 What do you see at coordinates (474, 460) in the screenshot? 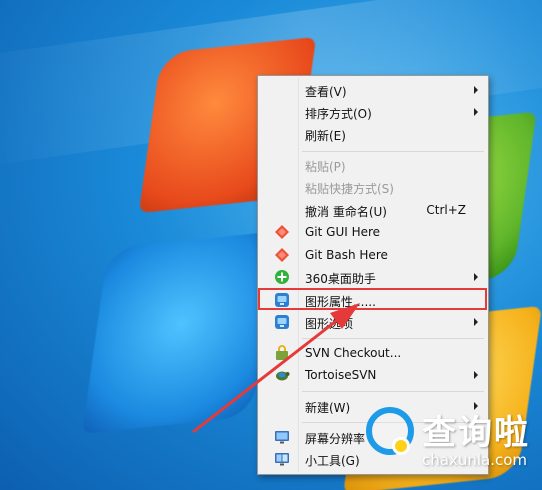
I see `watermark-url: chaxunla.com` at bounding box center [474, 460].